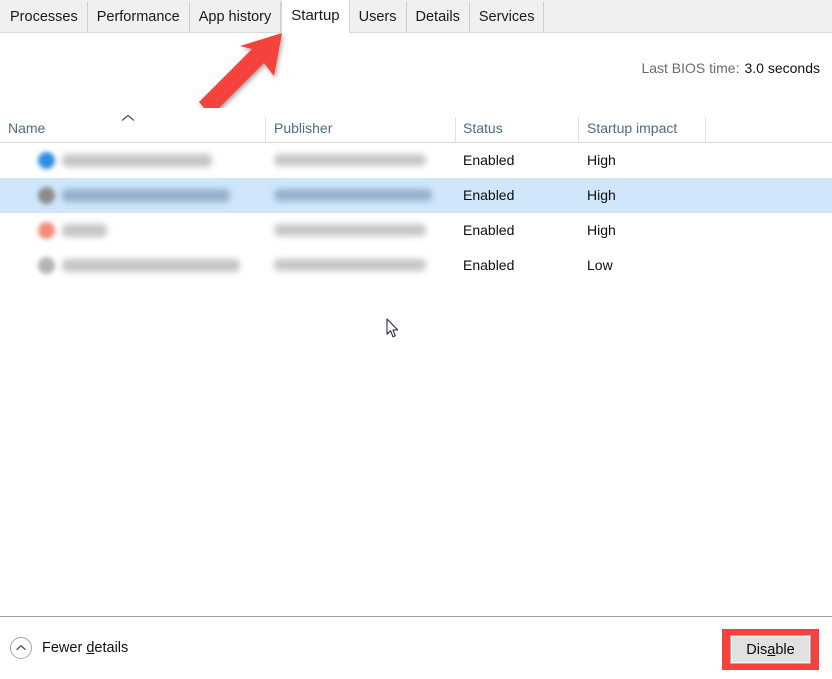 Image resolution: width=832 pixels, height=679 pixels. I want to click on table-header-row: Name Publisher Status Startup impact, so click(416, 126).